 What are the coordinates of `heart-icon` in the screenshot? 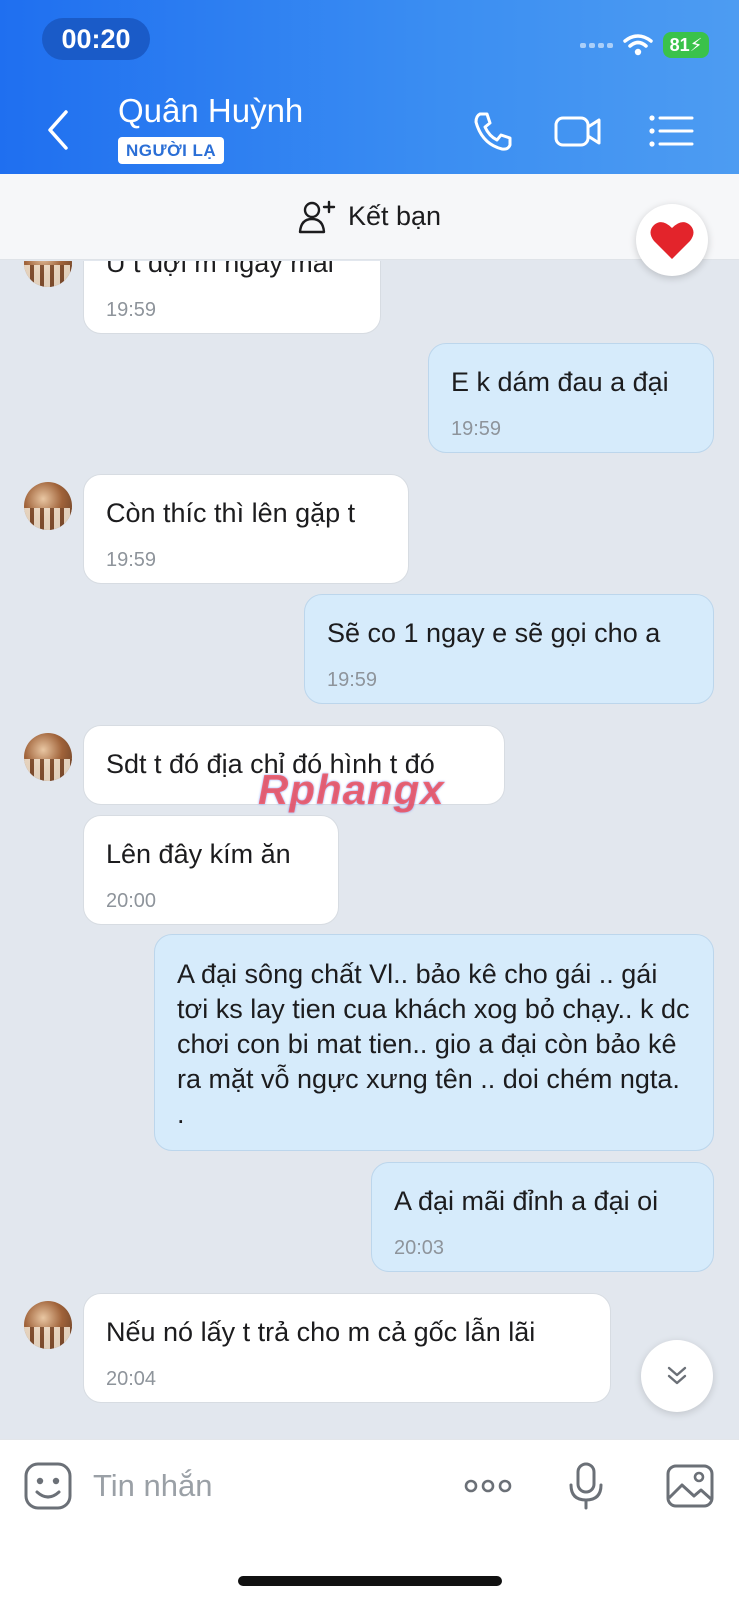 It's located at (672, 240).